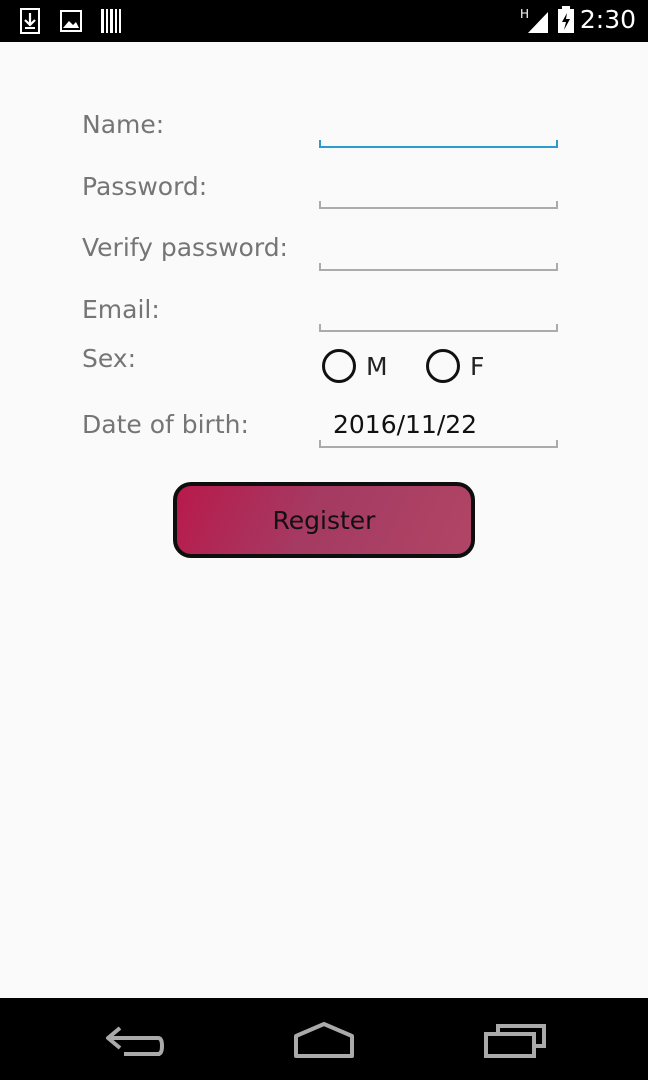 The height and width of the screenshot is (1080, 648). Describe the element at coordinates (377, 366) in the screenshot. I see `radio-label-m: M` at that location.